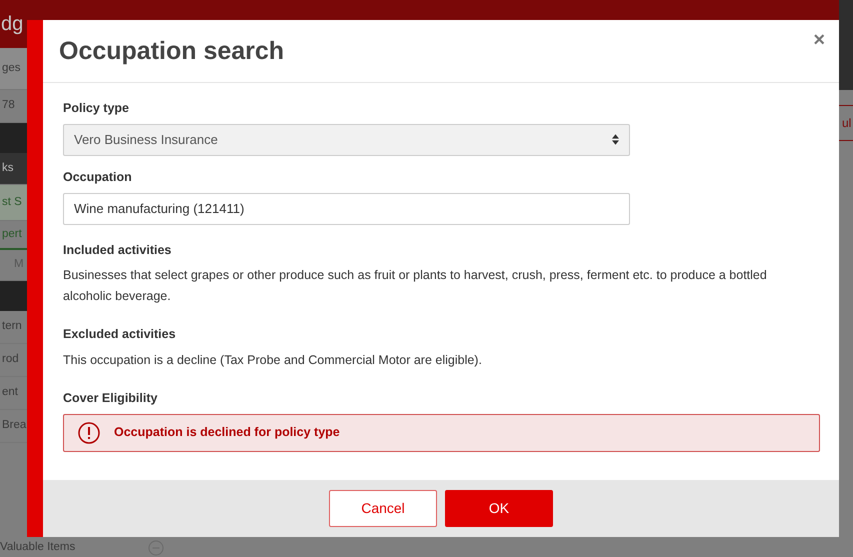 This screenshot has width=853, height=557. Describe the element at coordinates (346, 140) in the screenshot. I see `policy-type-select: Vero Business Insurance` at that location.